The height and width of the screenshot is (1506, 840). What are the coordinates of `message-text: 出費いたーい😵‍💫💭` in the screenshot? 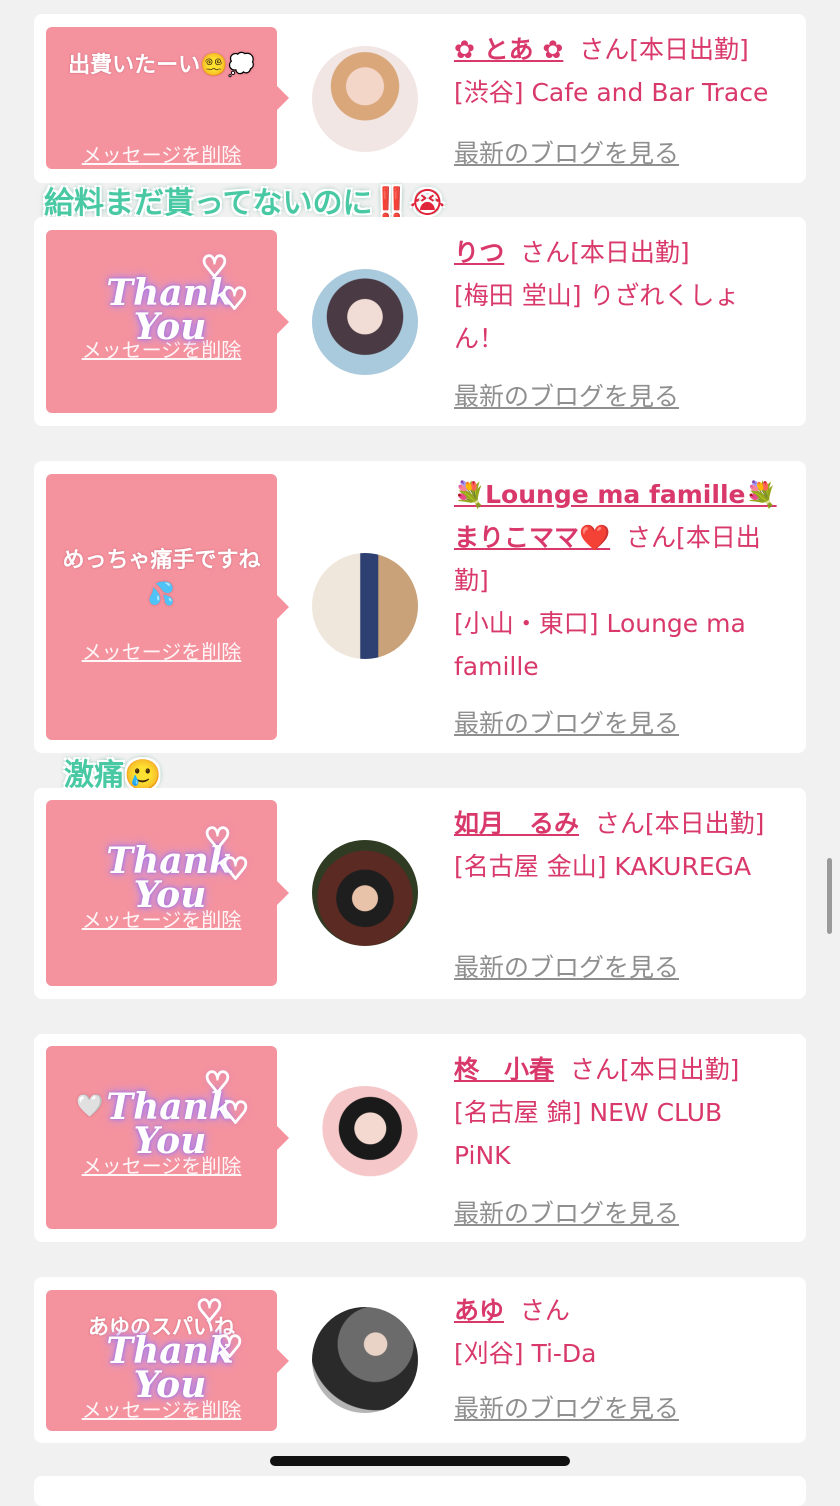 It's located at (161, 65).